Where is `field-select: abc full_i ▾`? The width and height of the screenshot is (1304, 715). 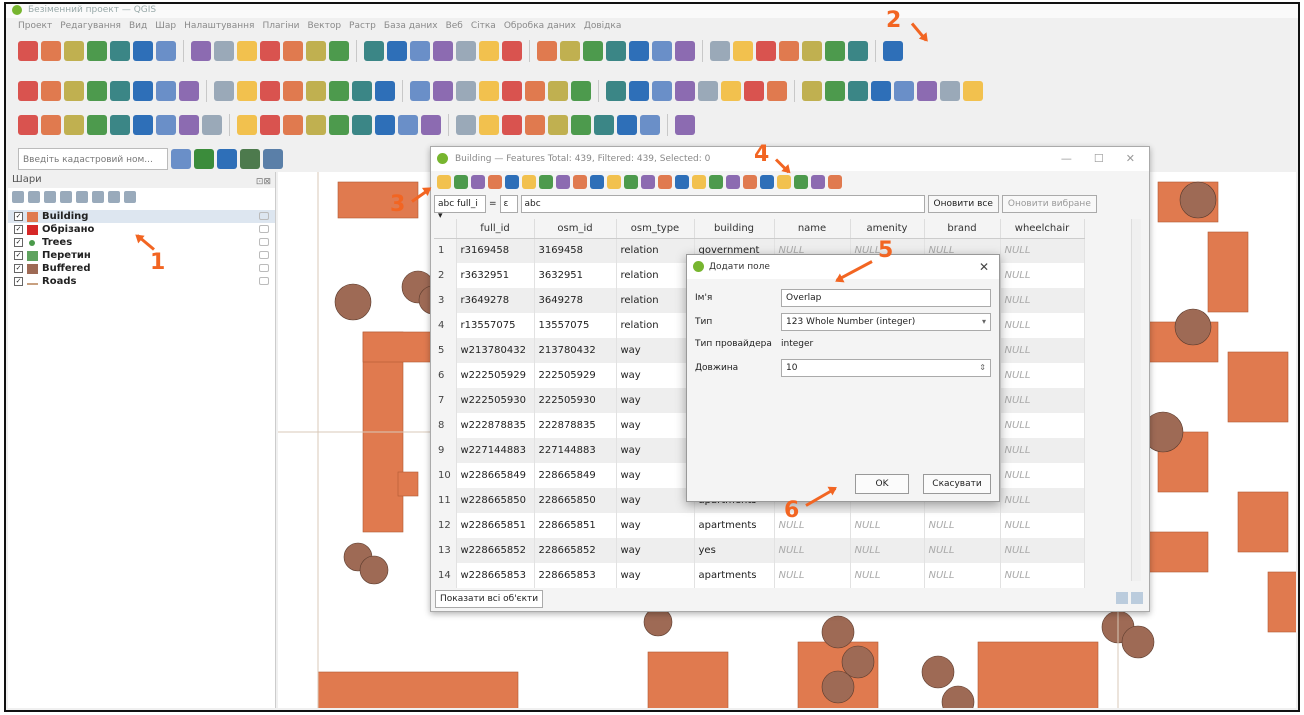
field-select: abc full_i ▾ is located at coordinates (460, 208).